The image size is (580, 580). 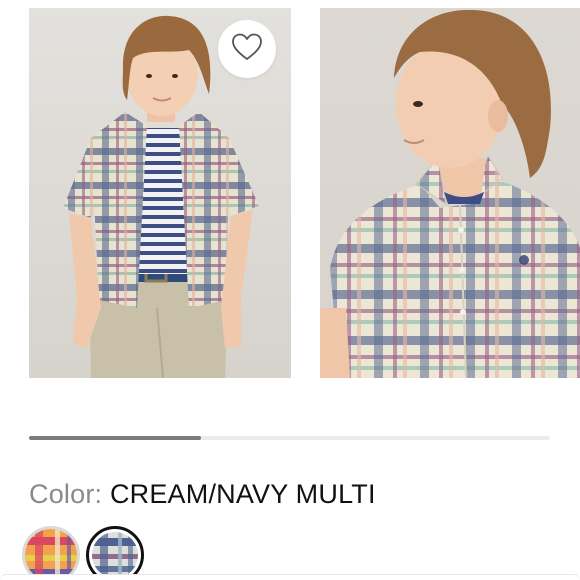 I want to click on color-label: Color:, so click(x=66, y=494).